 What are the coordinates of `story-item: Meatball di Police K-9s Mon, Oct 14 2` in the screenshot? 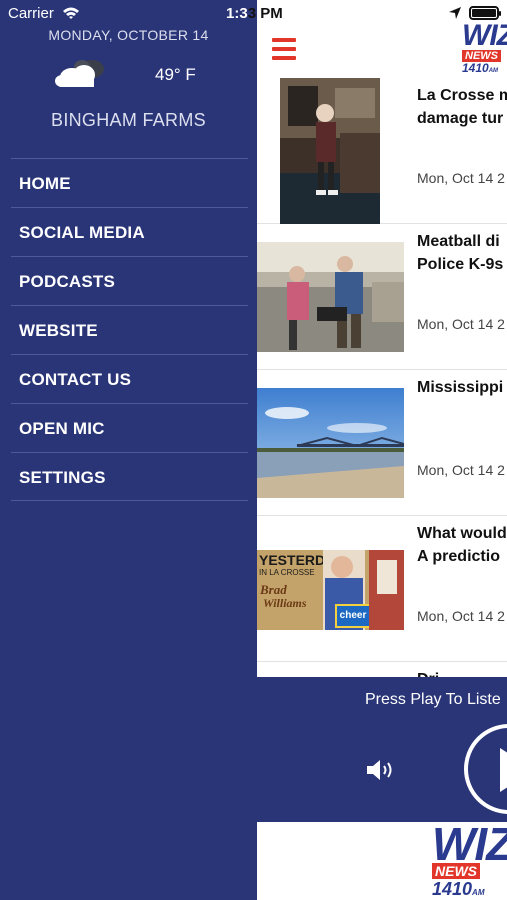 It's located at (382, 297).